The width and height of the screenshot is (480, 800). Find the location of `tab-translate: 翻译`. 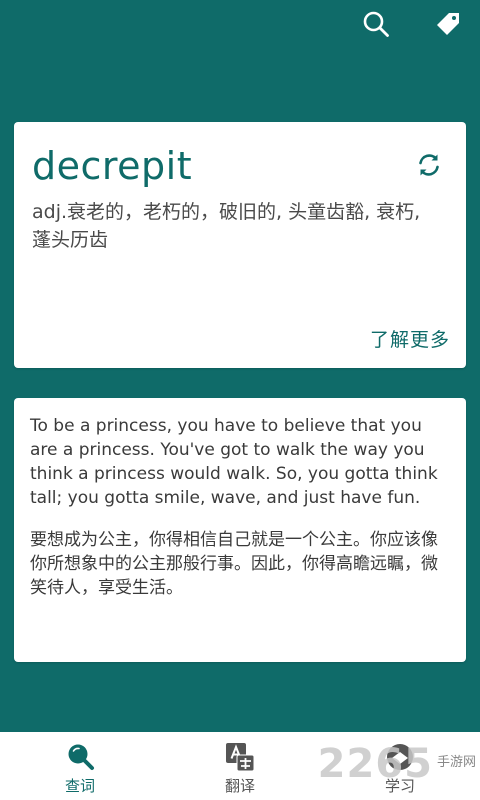

tab-translate: 翻译 is located at coordinates (240, 766).